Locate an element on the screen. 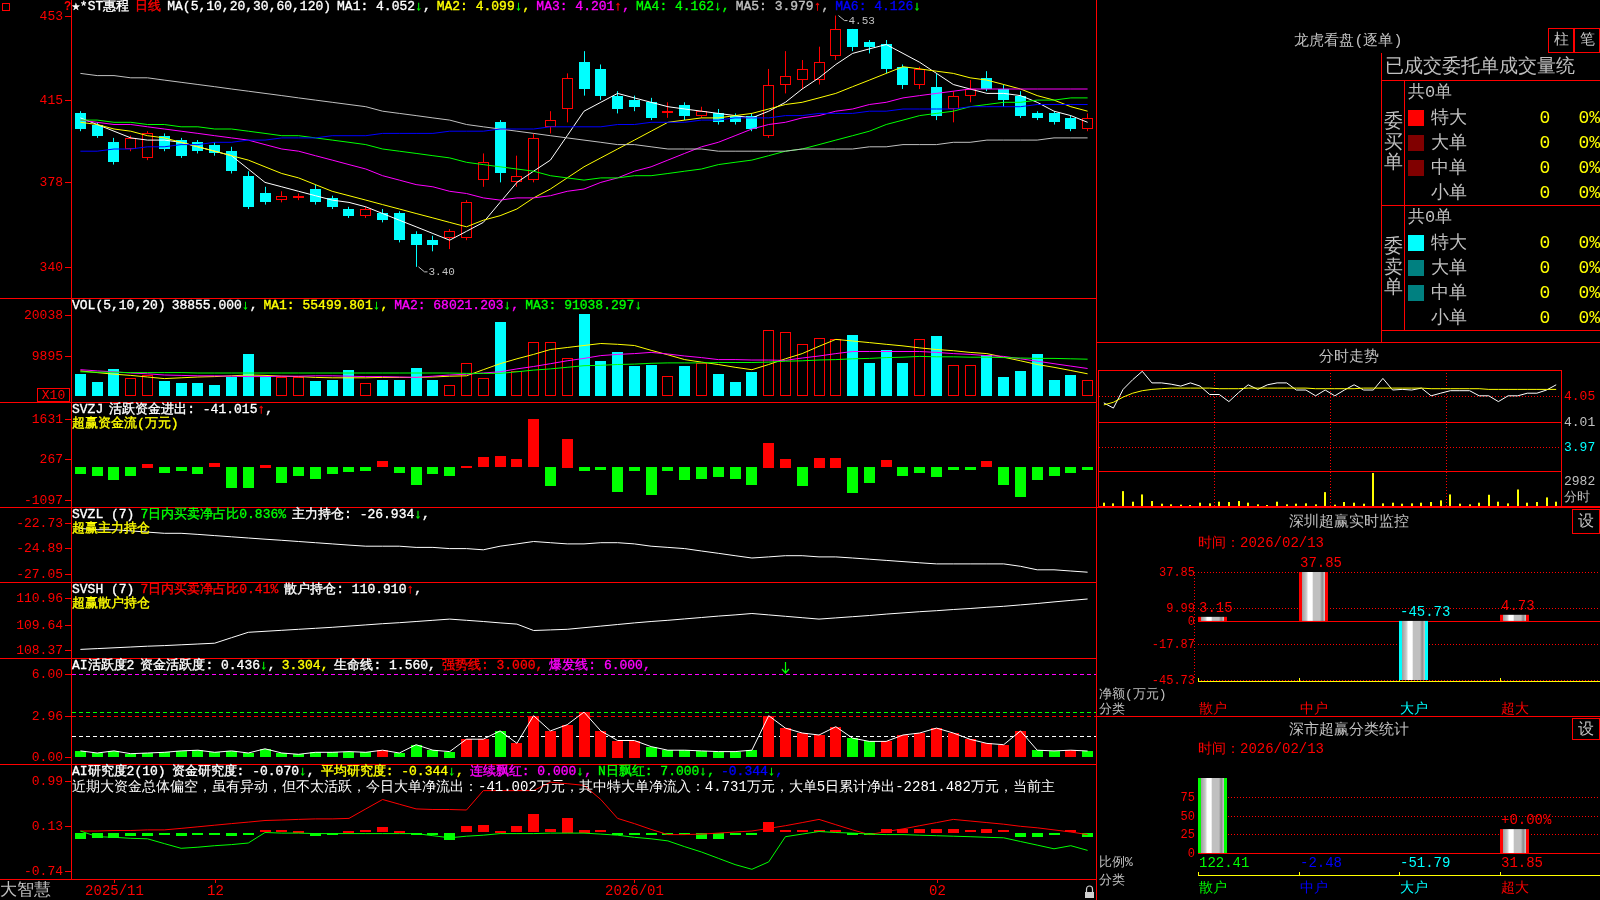 The width and height of the screenshot is (1600, 900). chart-header-text: 3.304, is located at coordinates (305, 666).